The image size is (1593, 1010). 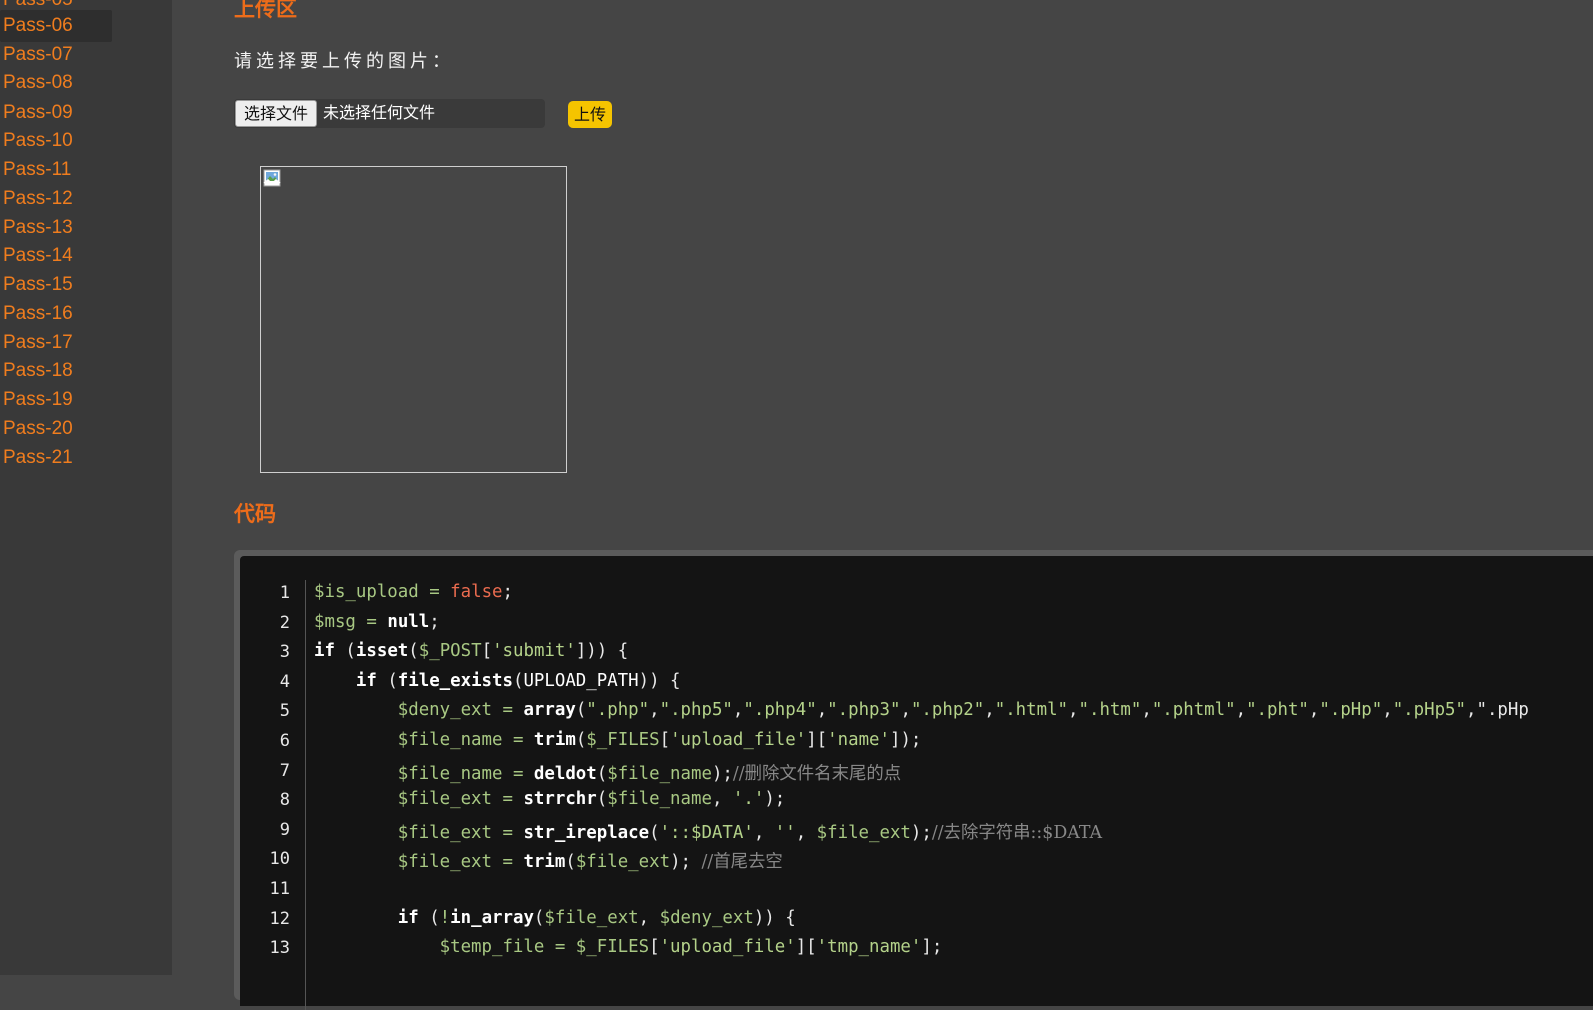 I want to click on sidebar-item-pass-20: Pass-20, so click(x=38, y=429).